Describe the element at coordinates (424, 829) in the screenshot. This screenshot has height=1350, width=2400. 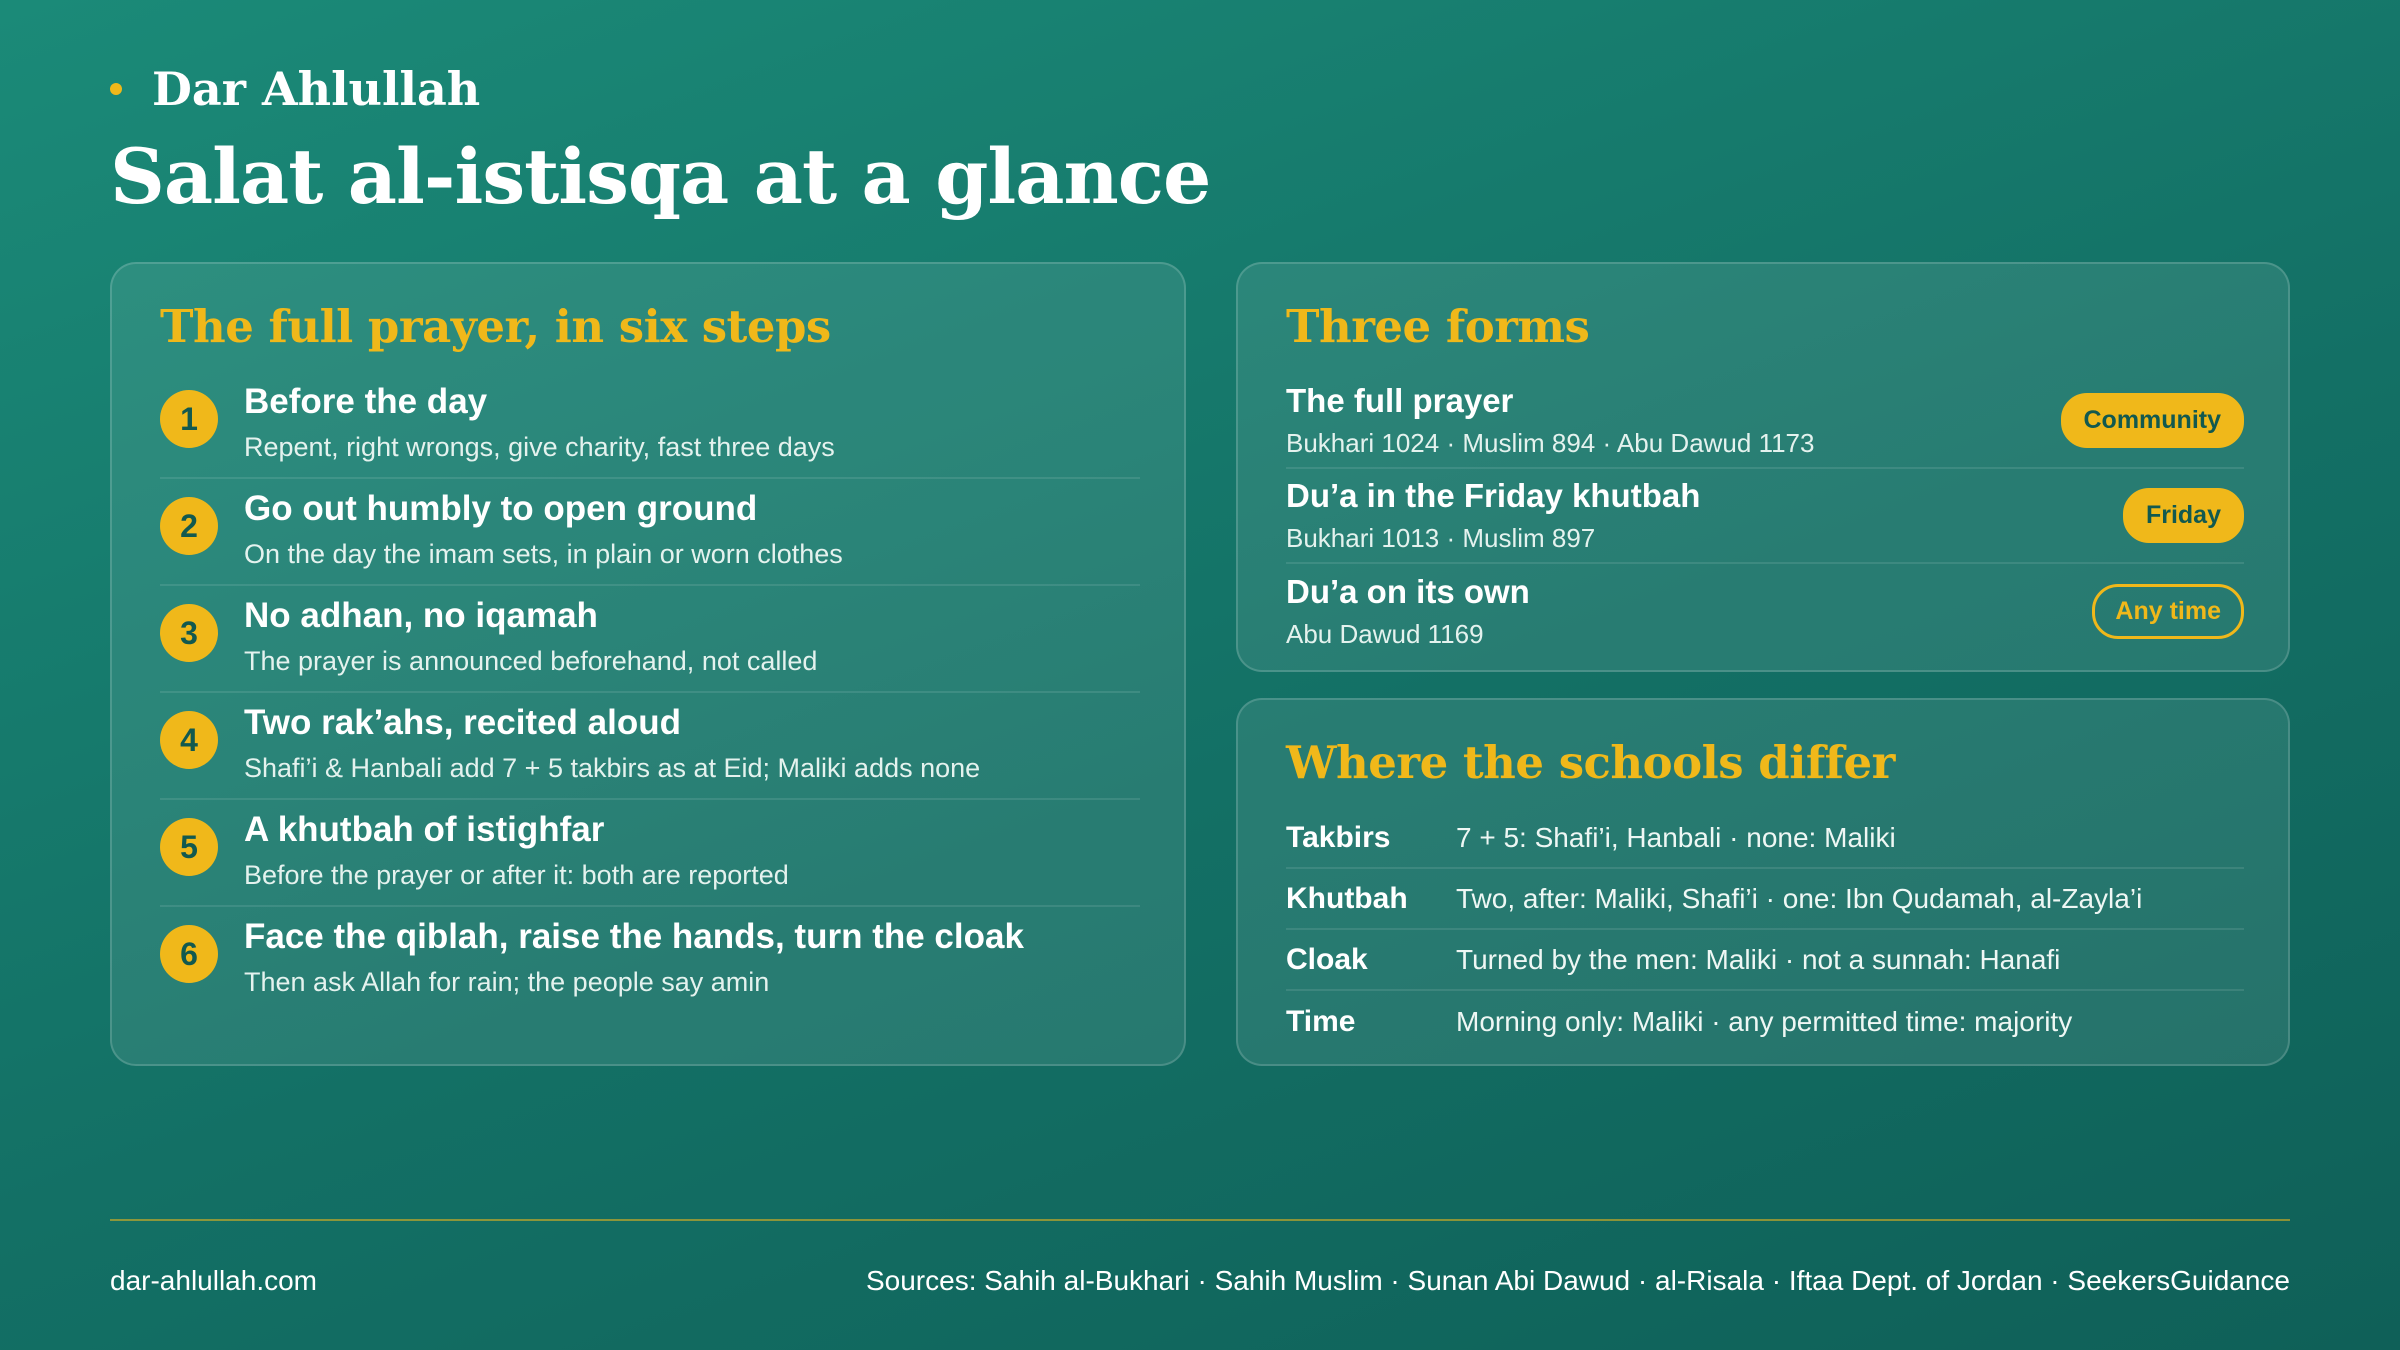
I see `step-title: A khutbah of istighfar` at that location.